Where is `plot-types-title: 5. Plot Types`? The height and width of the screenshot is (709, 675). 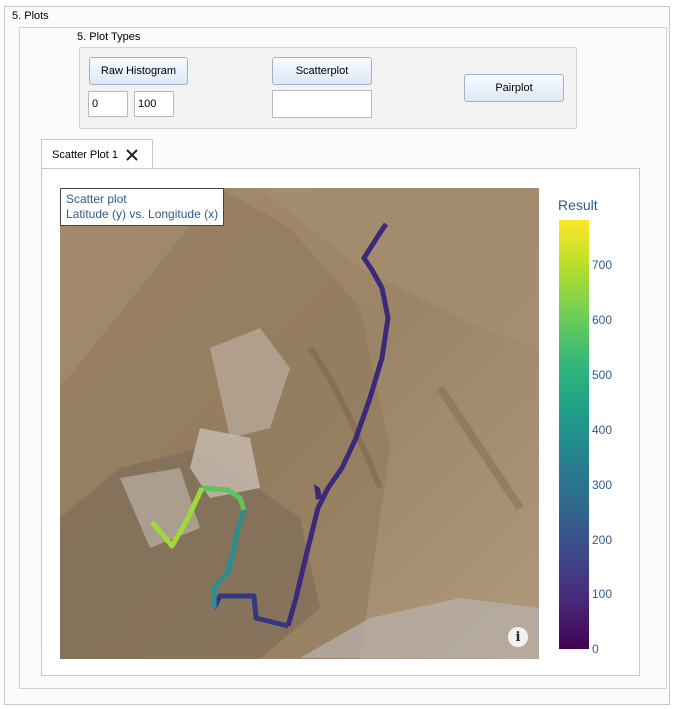 plot-types-title: 5. Plot Types is located at coordinates (109, 37).